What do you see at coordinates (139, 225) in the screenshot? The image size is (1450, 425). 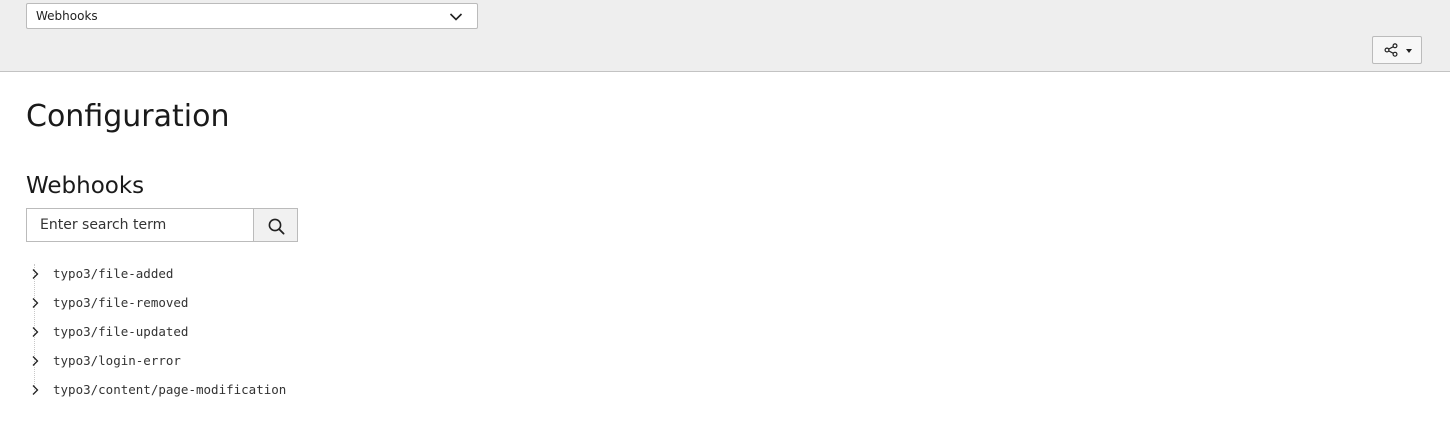 I see `search-input` at bounding box center [139, 225].